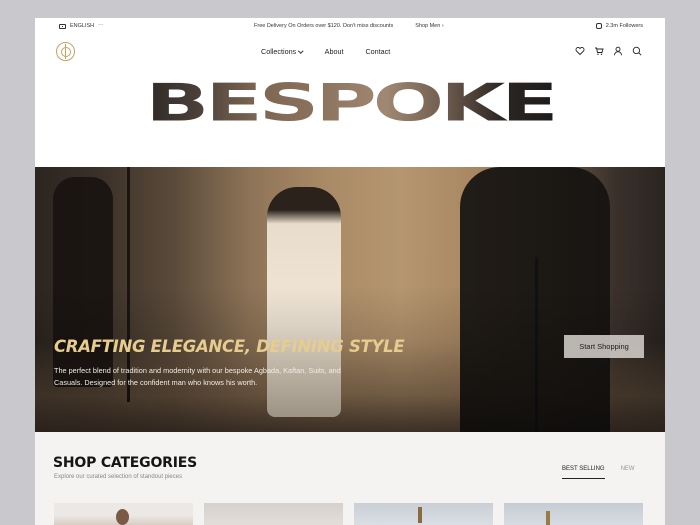 This screenshot has width=700, height=525. I want to click on shop-men-link: Shop Men ›, so click(429, 26).